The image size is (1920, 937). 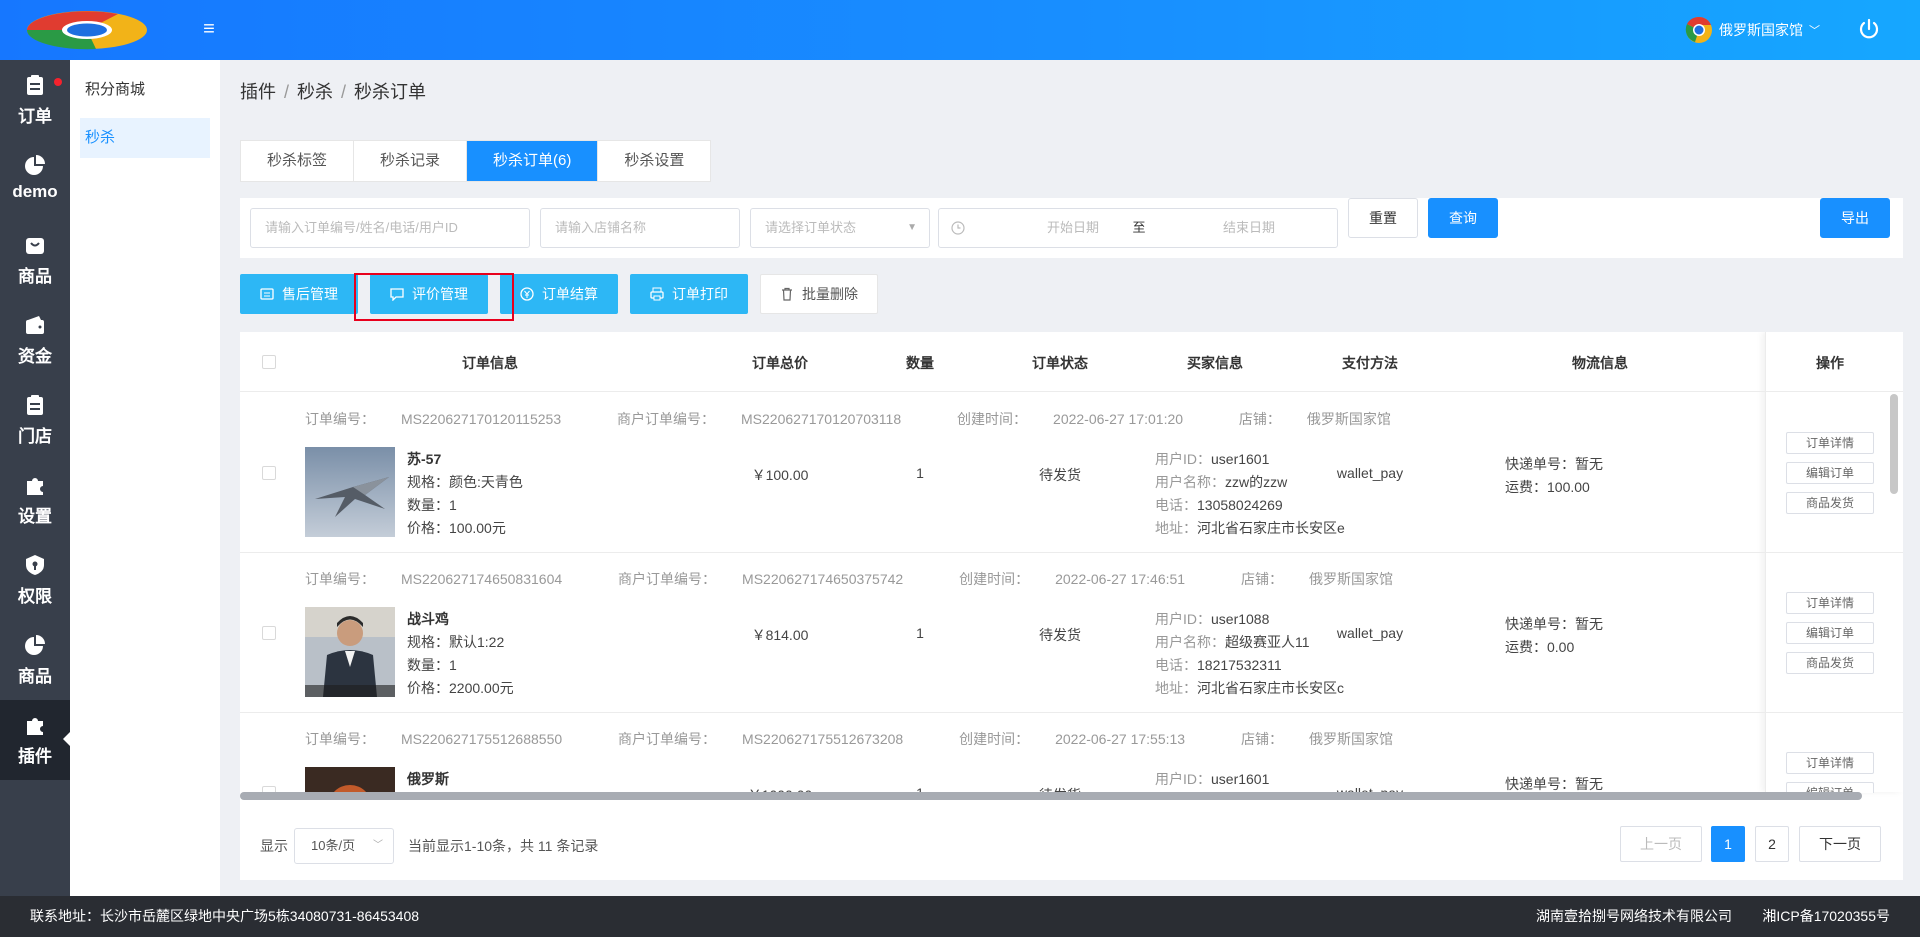 I want to click on reset-button: 重置, so click(x=1383, y=218).